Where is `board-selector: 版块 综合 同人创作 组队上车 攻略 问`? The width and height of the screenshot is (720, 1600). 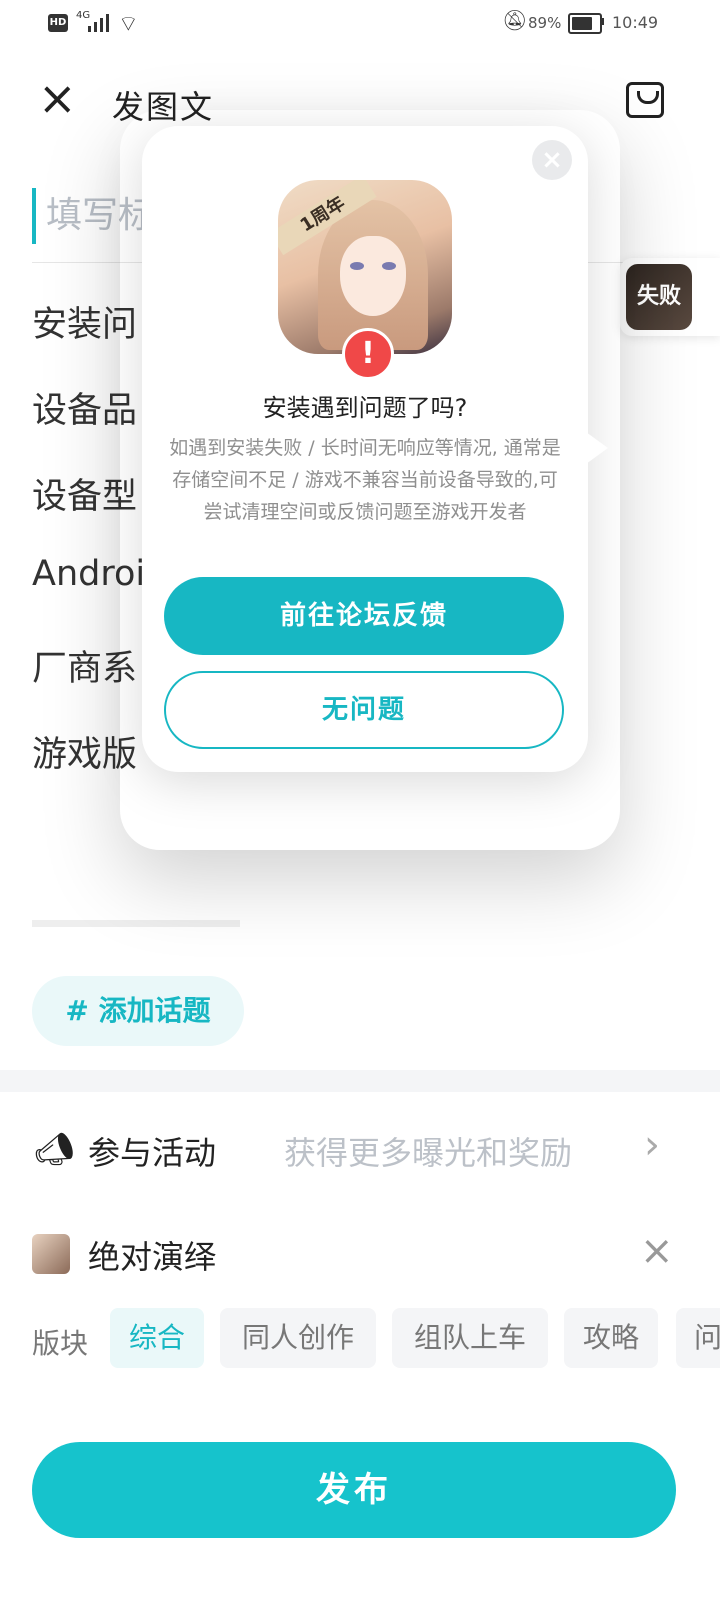
board-selector: 版块 综合 同人创作 组队上车 攻略 问 is located at coordinates (360, 1339).